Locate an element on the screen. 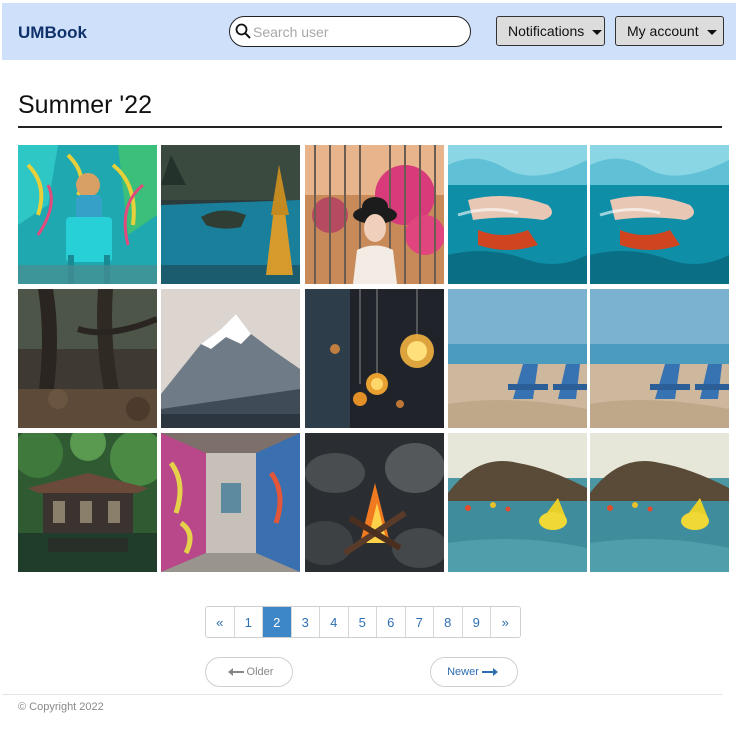 The height and width of the screenshot is (730, 738). brand-logo: UMBook is located at coordinates (52, 33).